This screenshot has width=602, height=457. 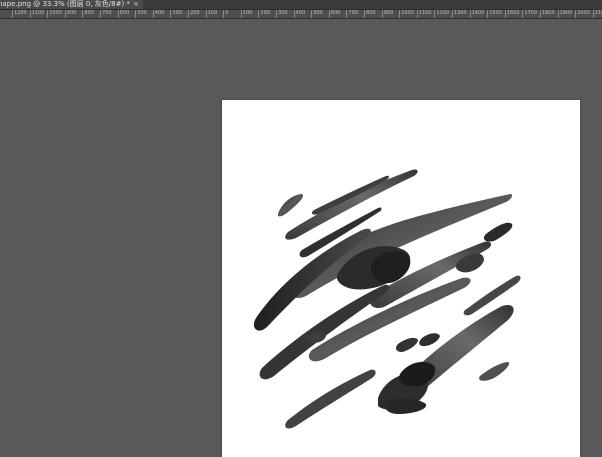 What do you see at coordinates (460, 13) in the screenshot?
I see `ruler-tick-label: 1300` at bounding box center [460, 13].